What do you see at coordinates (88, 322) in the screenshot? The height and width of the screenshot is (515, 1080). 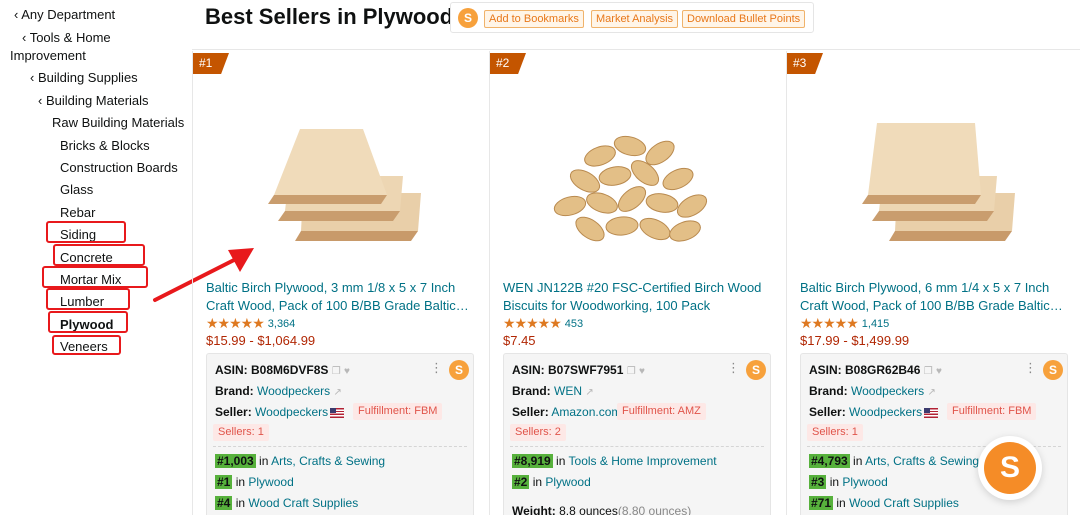 I see `annotation-box-plywood` at bounding box center [88, 322].